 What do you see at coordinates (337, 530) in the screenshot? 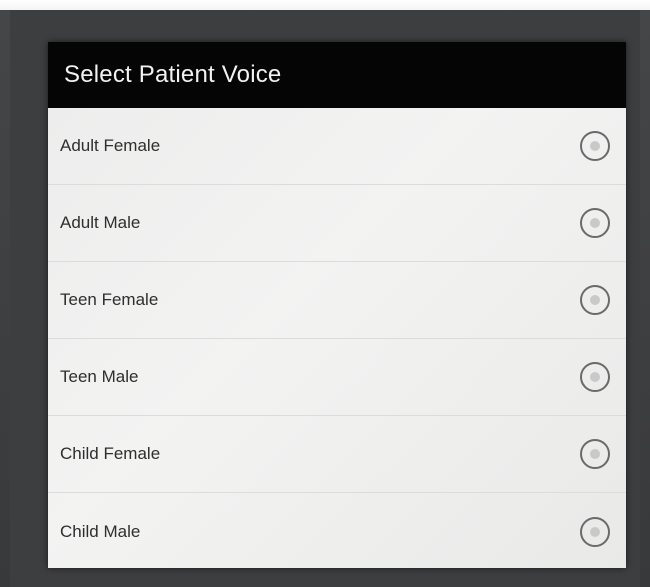
I see `voice-option-child-male: Child Male` at bounding box center [337, 530].